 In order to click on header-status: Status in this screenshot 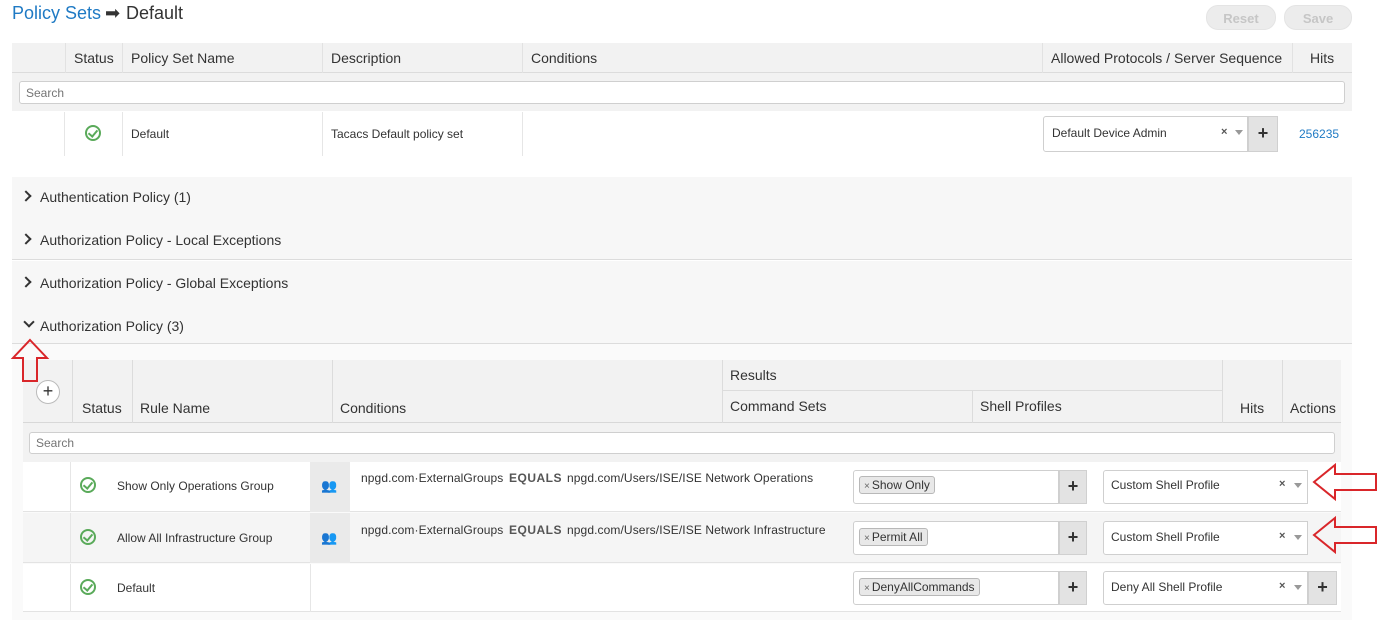, I will do `click(93, 58)`.